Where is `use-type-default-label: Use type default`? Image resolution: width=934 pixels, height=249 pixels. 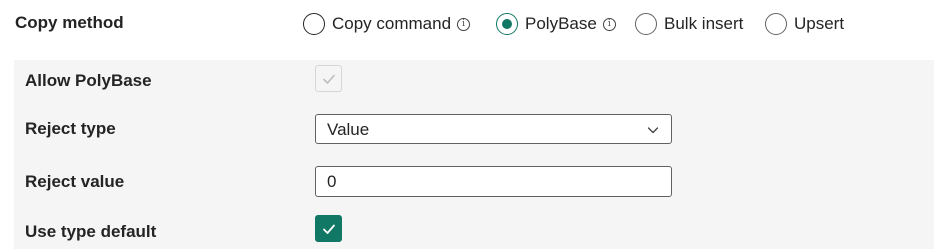 use-type-default-label: Use type default is located at coordinates (91, 231).